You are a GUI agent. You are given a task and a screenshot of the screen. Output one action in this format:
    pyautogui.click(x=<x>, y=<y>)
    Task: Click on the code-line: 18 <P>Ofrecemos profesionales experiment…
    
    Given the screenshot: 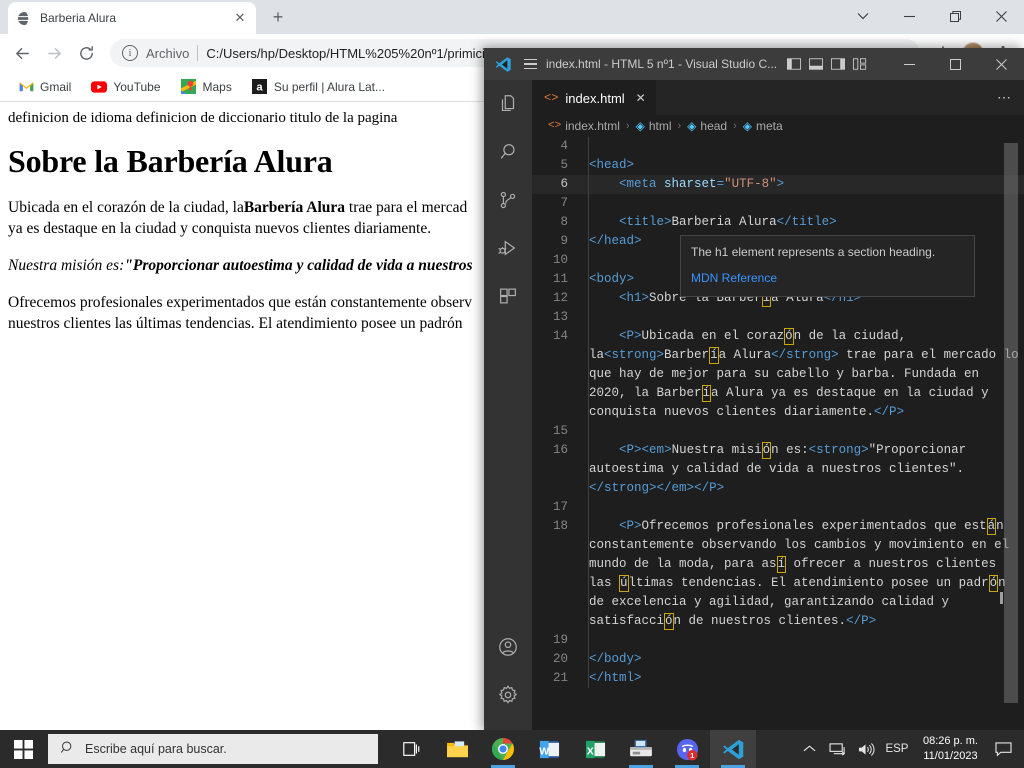 What is the action you would take?
    pyautogui.click(x=778, y=574)
    